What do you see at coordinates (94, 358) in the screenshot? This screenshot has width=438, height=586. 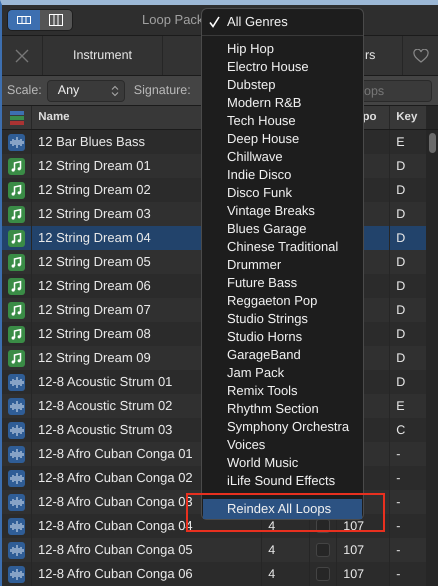 I see `loop-name: 12 String Dream 09` at bounding box center [94, 358].